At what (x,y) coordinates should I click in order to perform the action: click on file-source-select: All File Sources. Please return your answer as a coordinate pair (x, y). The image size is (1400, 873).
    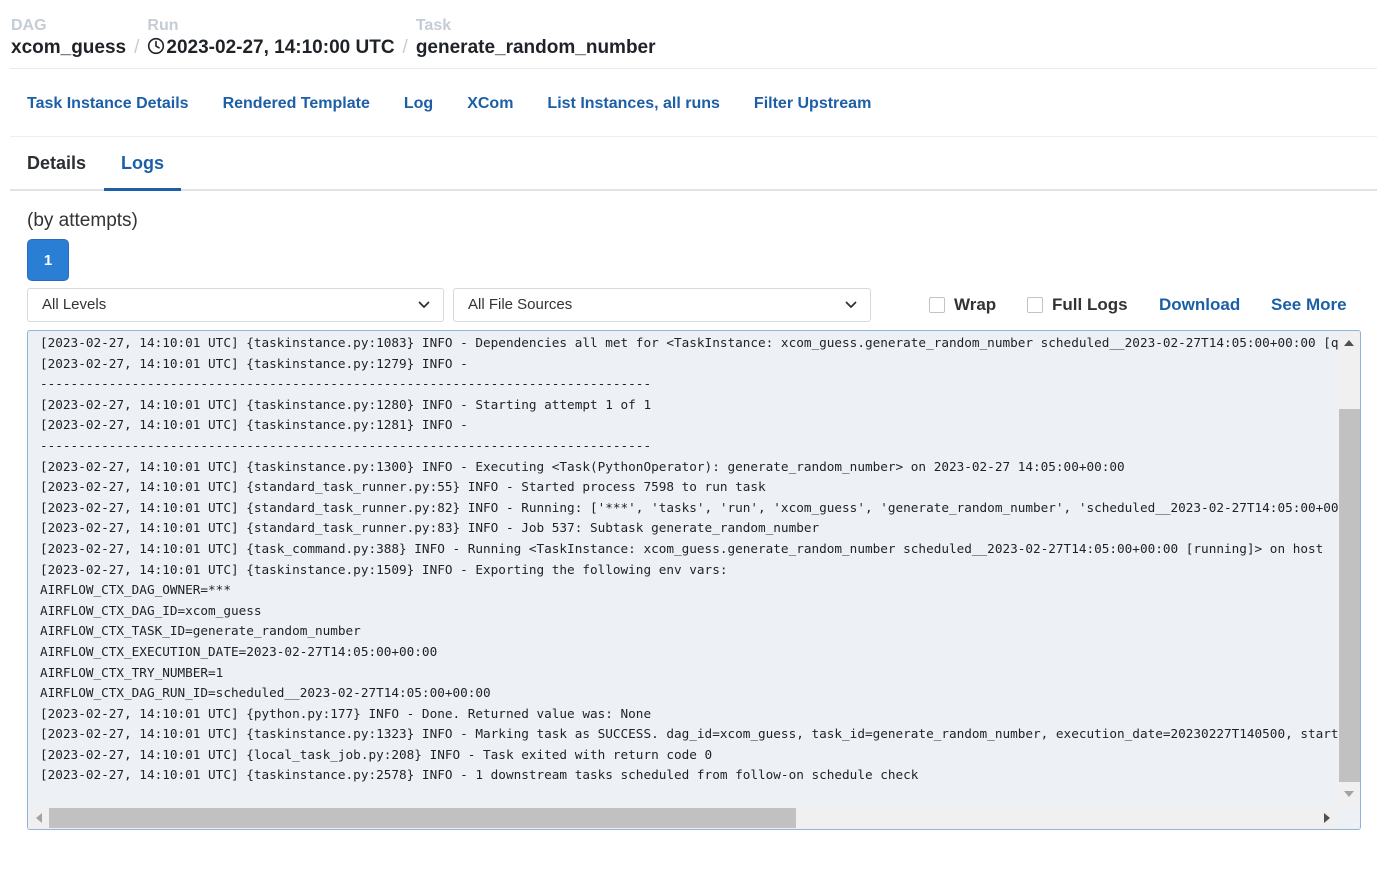
    Looking at the image, I should click on (662, 305).